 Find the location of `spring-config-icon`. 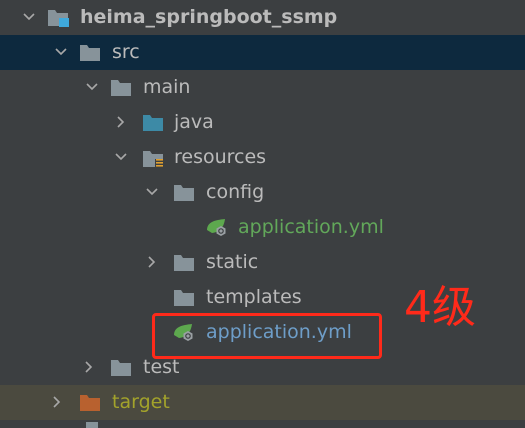

spring-config-icon is located at coordinates (217, 227).